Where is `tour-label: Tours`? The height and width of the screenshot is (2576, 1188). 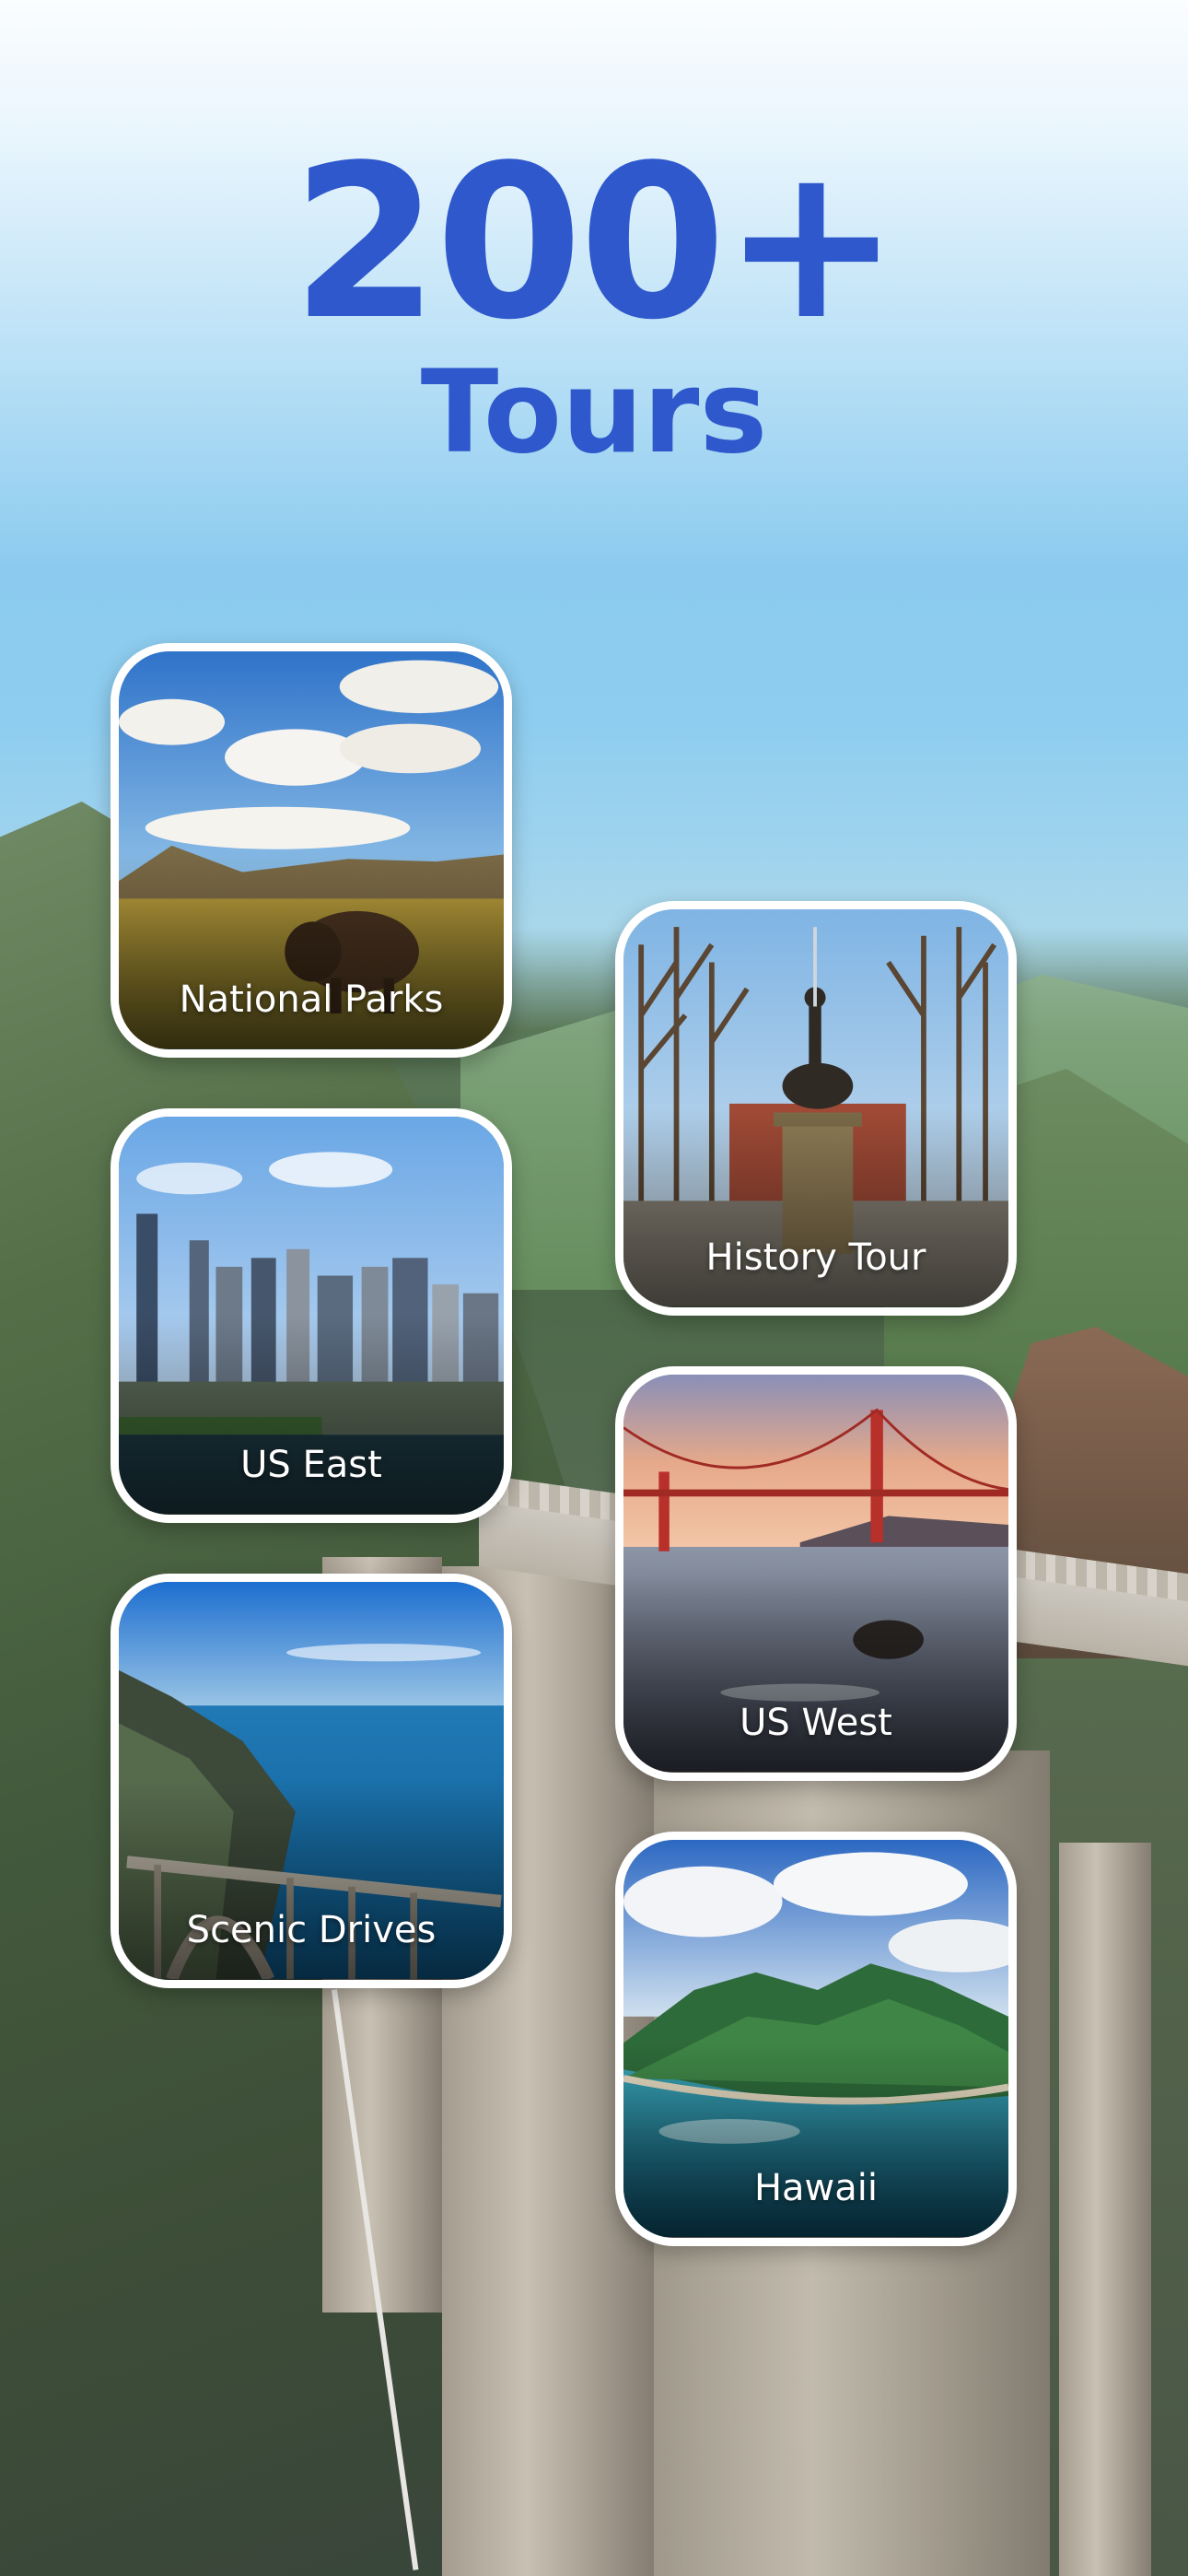 tour-label: Tours is located at coordinates (594, 412).